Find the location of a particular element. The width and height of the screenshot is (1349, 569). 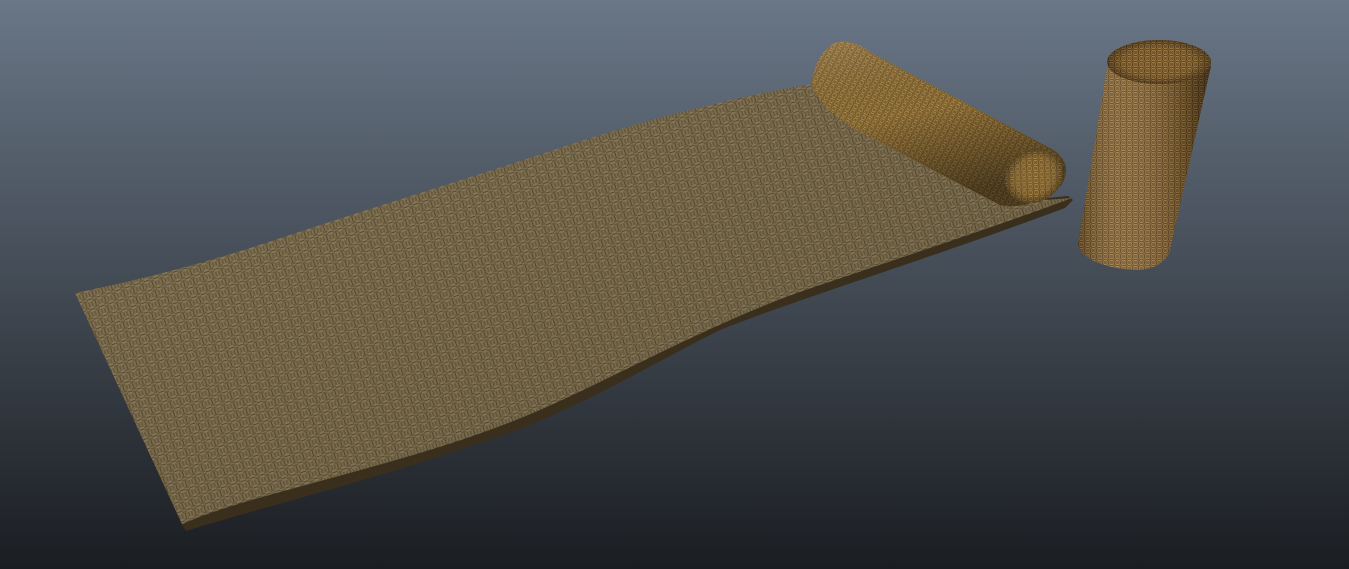

standing-roll-top-cap-shade is located at coordinates (1159, 62).